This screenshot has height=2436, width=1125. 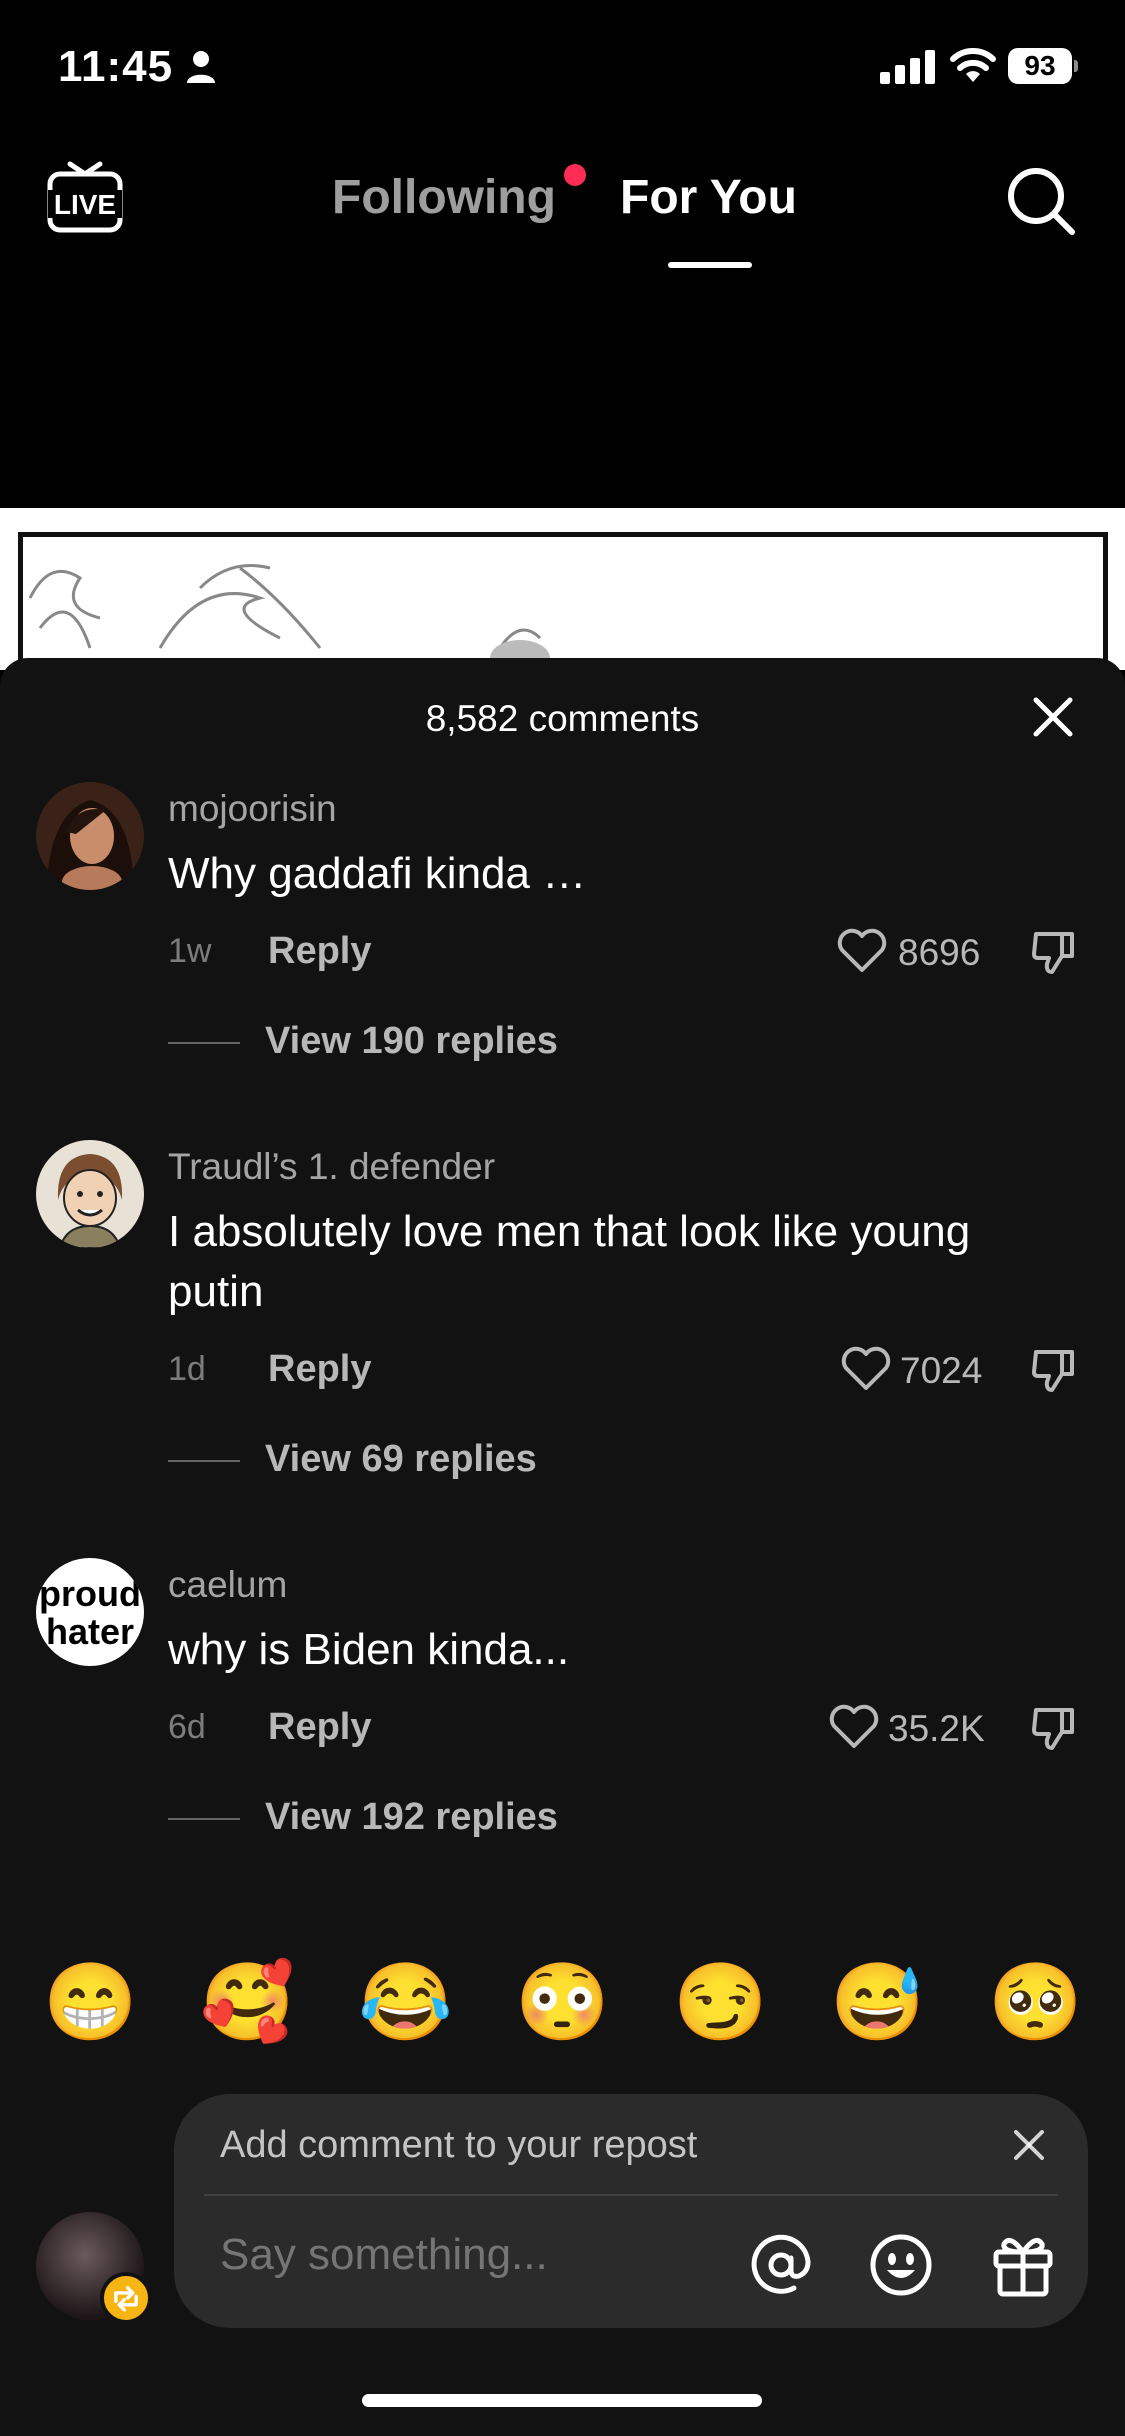 I want to click on battery-indicator: 93, so click(x=1043, y=66).